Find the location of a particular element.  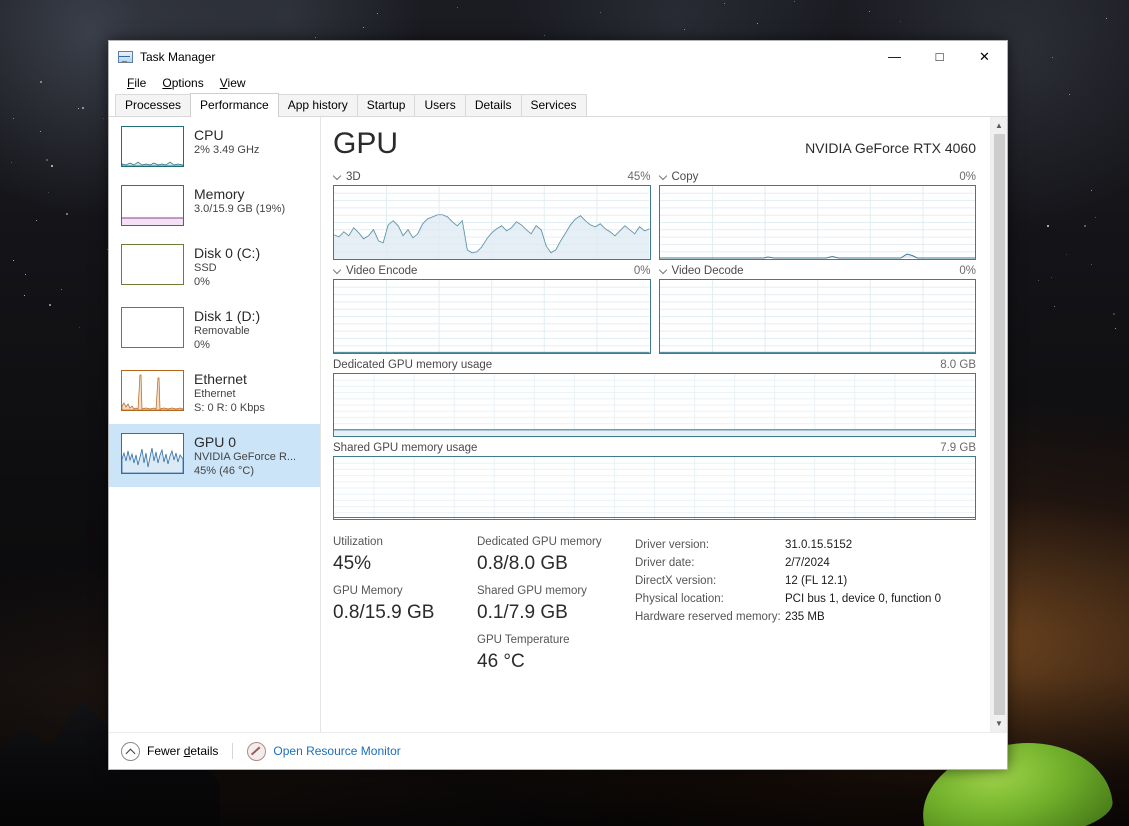

sidebar-item-cpu: CPU 2% 3.49 GHz is located at coordinates (214, 146).